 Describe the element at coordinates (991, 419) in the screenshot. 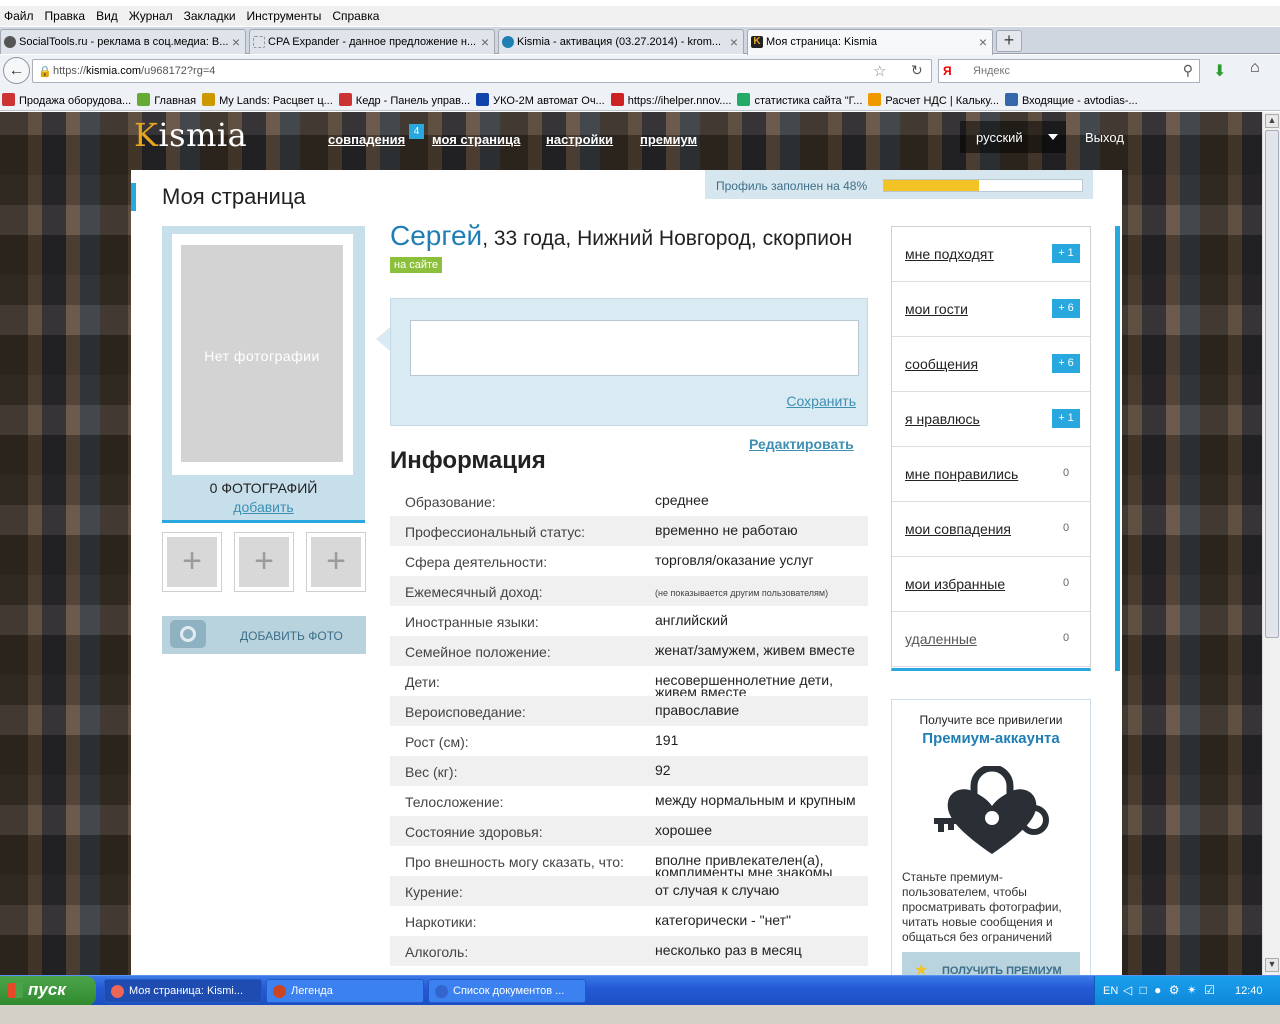

I see `side-menu-item: я нравлюсь + 1` at that location.